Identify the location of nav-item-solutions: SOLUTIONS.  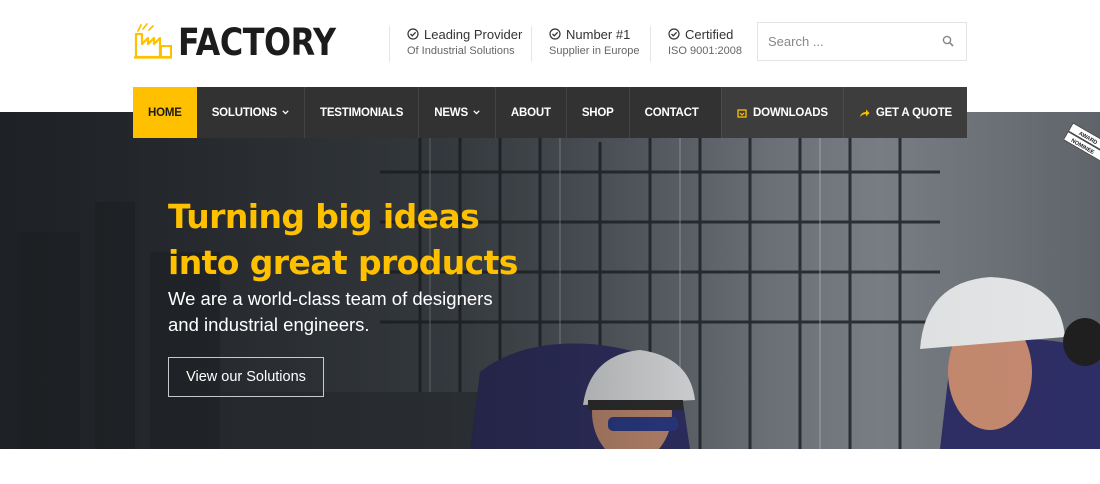
(251, 112).